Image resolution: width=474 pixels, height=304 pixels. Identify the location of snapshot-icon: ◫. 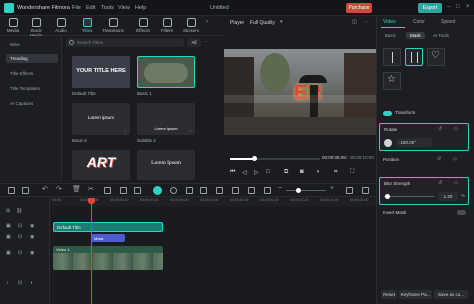
(354, 22).